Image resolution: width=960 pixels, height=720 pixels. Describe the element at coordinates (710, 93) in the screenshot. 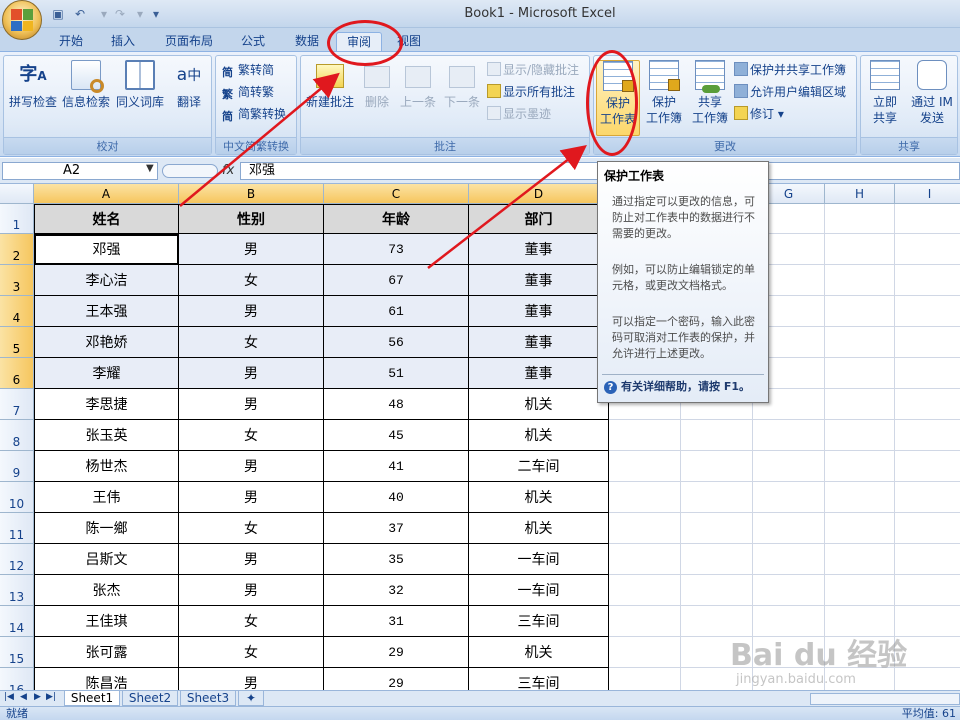

I see `share-workbook-button: 共享 工作簿` at that location.